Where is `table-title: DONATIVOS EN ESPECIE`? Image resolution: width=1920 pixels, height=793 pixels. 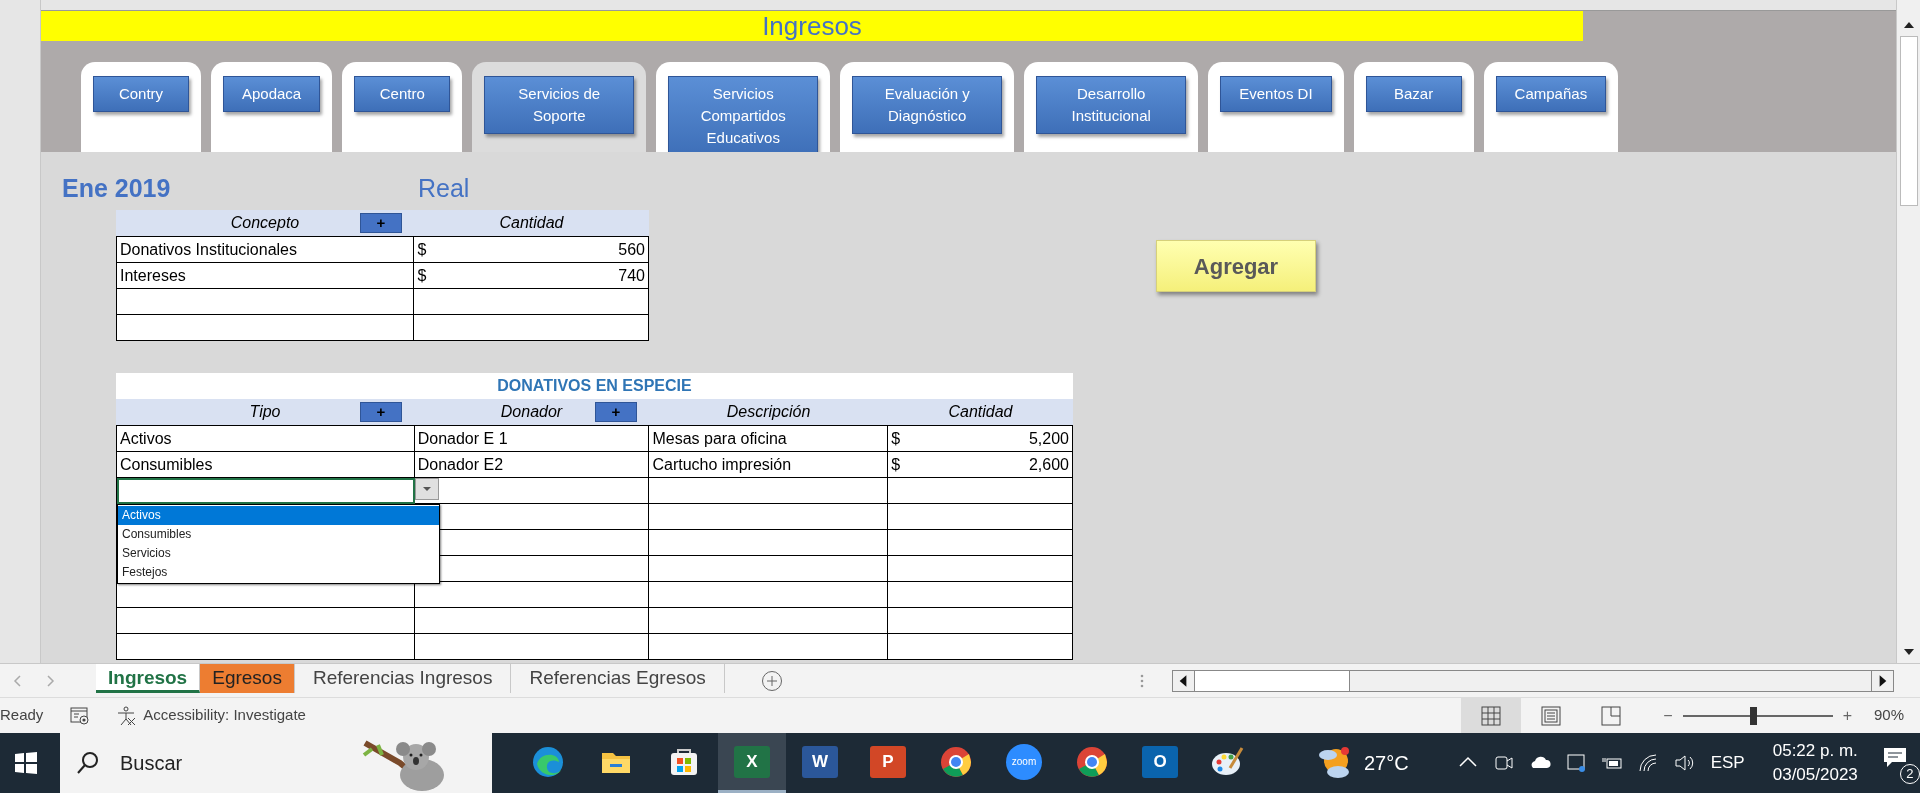 table-title: DONATIVOS EN ESPECIE is located at coordinates (594, 386).